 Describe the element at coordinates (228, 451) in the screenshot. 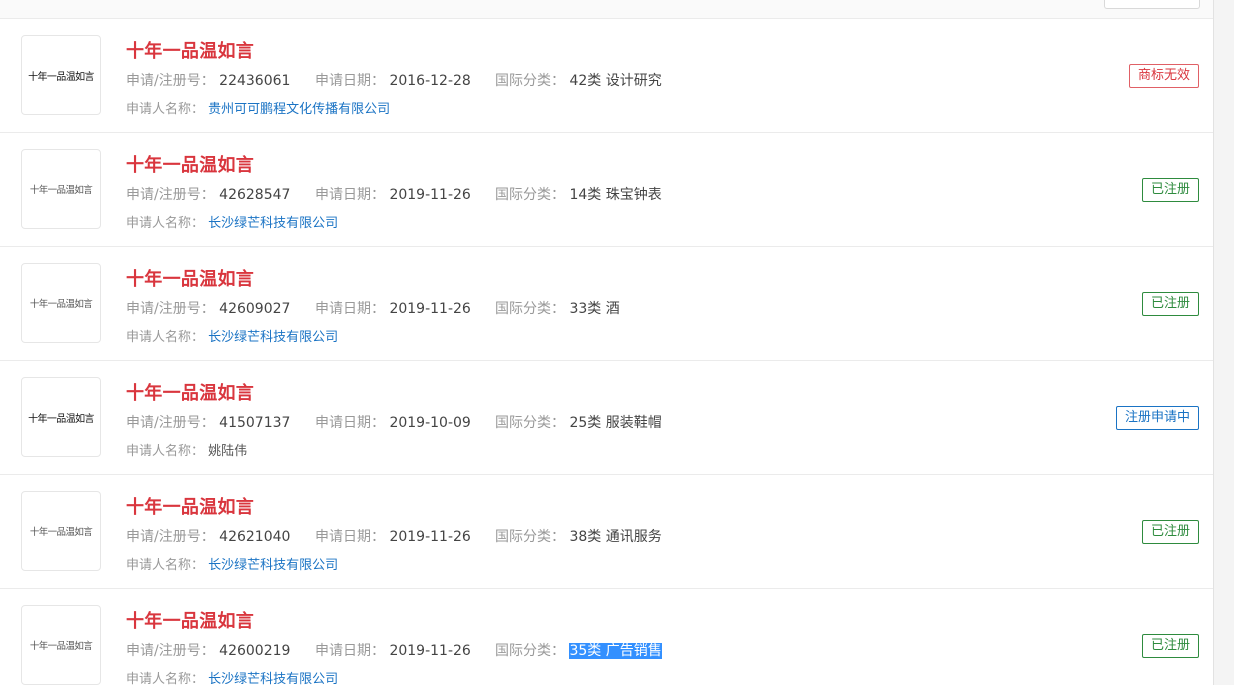

I see `applicant-name: 姚陆伟` at that location.